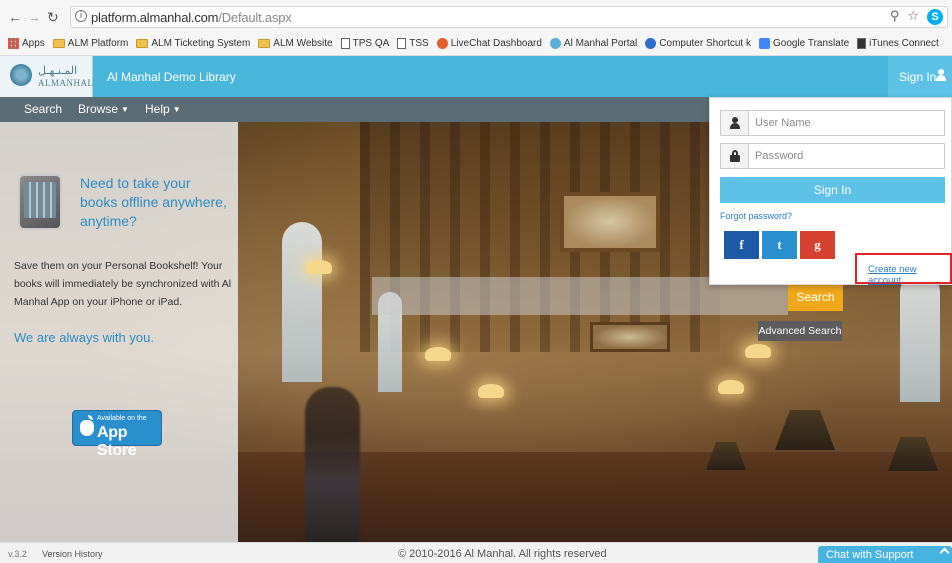  What do you see at coordinates (332, 464) in the screenshot?
I see `walking-person` at bounding box center [332, 464].